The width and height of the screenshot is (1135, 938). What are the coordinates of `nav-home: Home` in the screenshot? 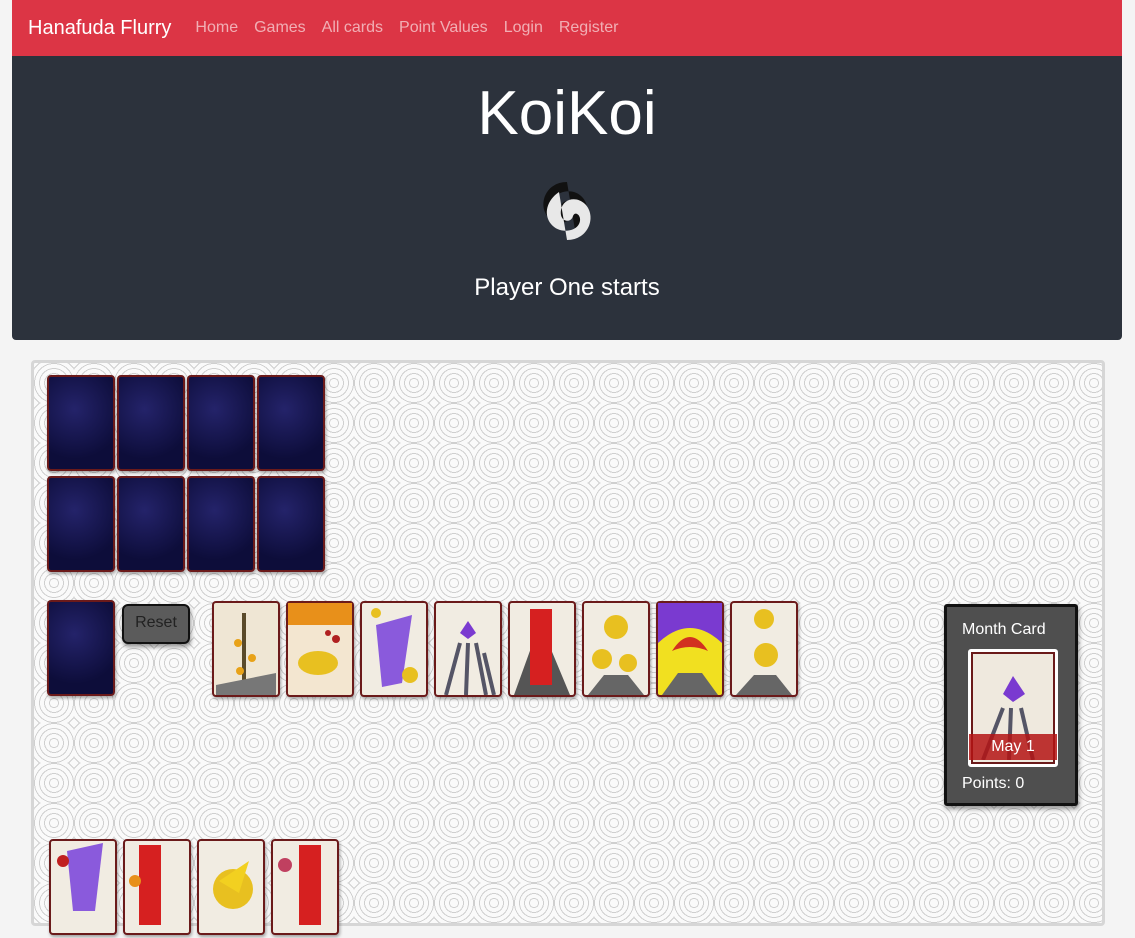 It's located at (216, 28).